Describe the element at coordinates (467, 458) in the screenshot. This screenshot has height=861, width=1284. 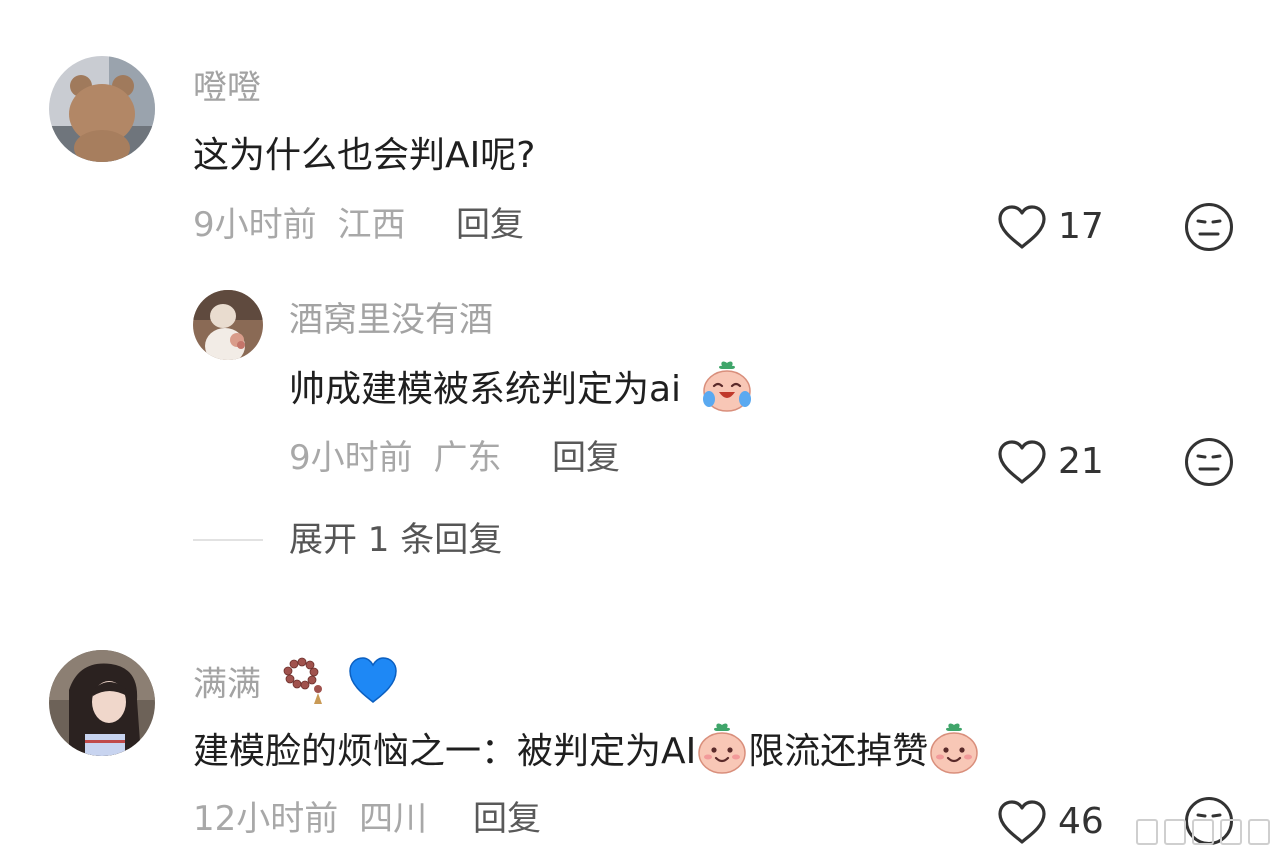
I see `comment-location: 广东` at that location.